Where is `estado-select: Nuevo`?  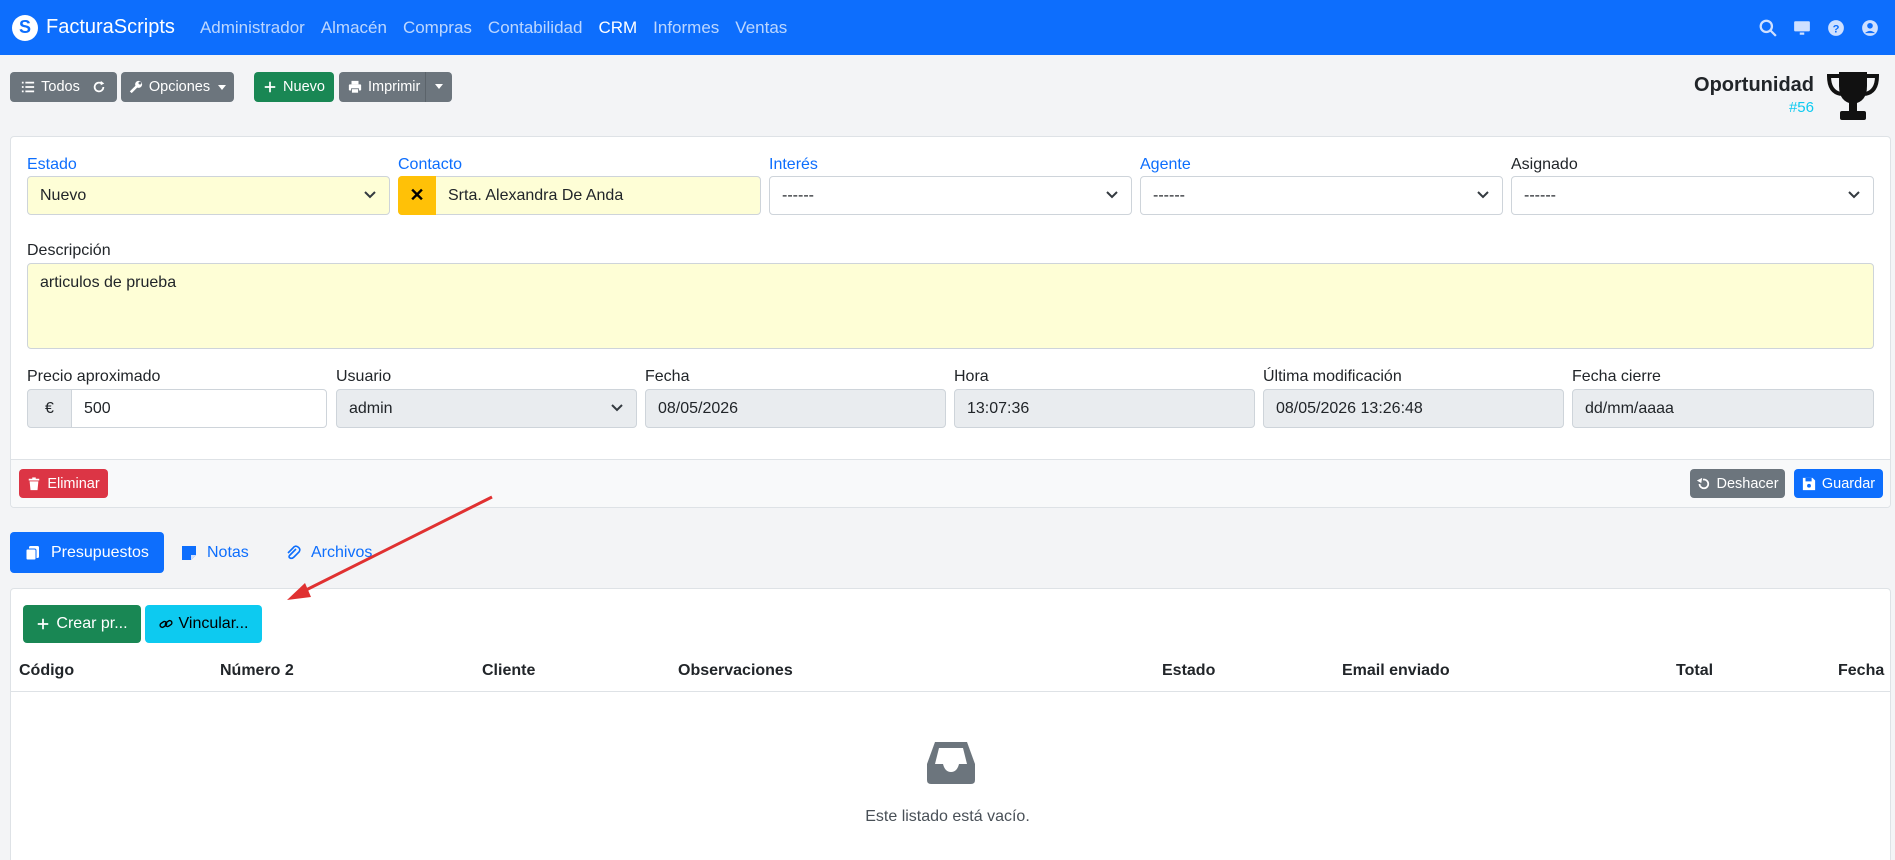
estado-select: Nuevo is located at coordinates (208, 195).